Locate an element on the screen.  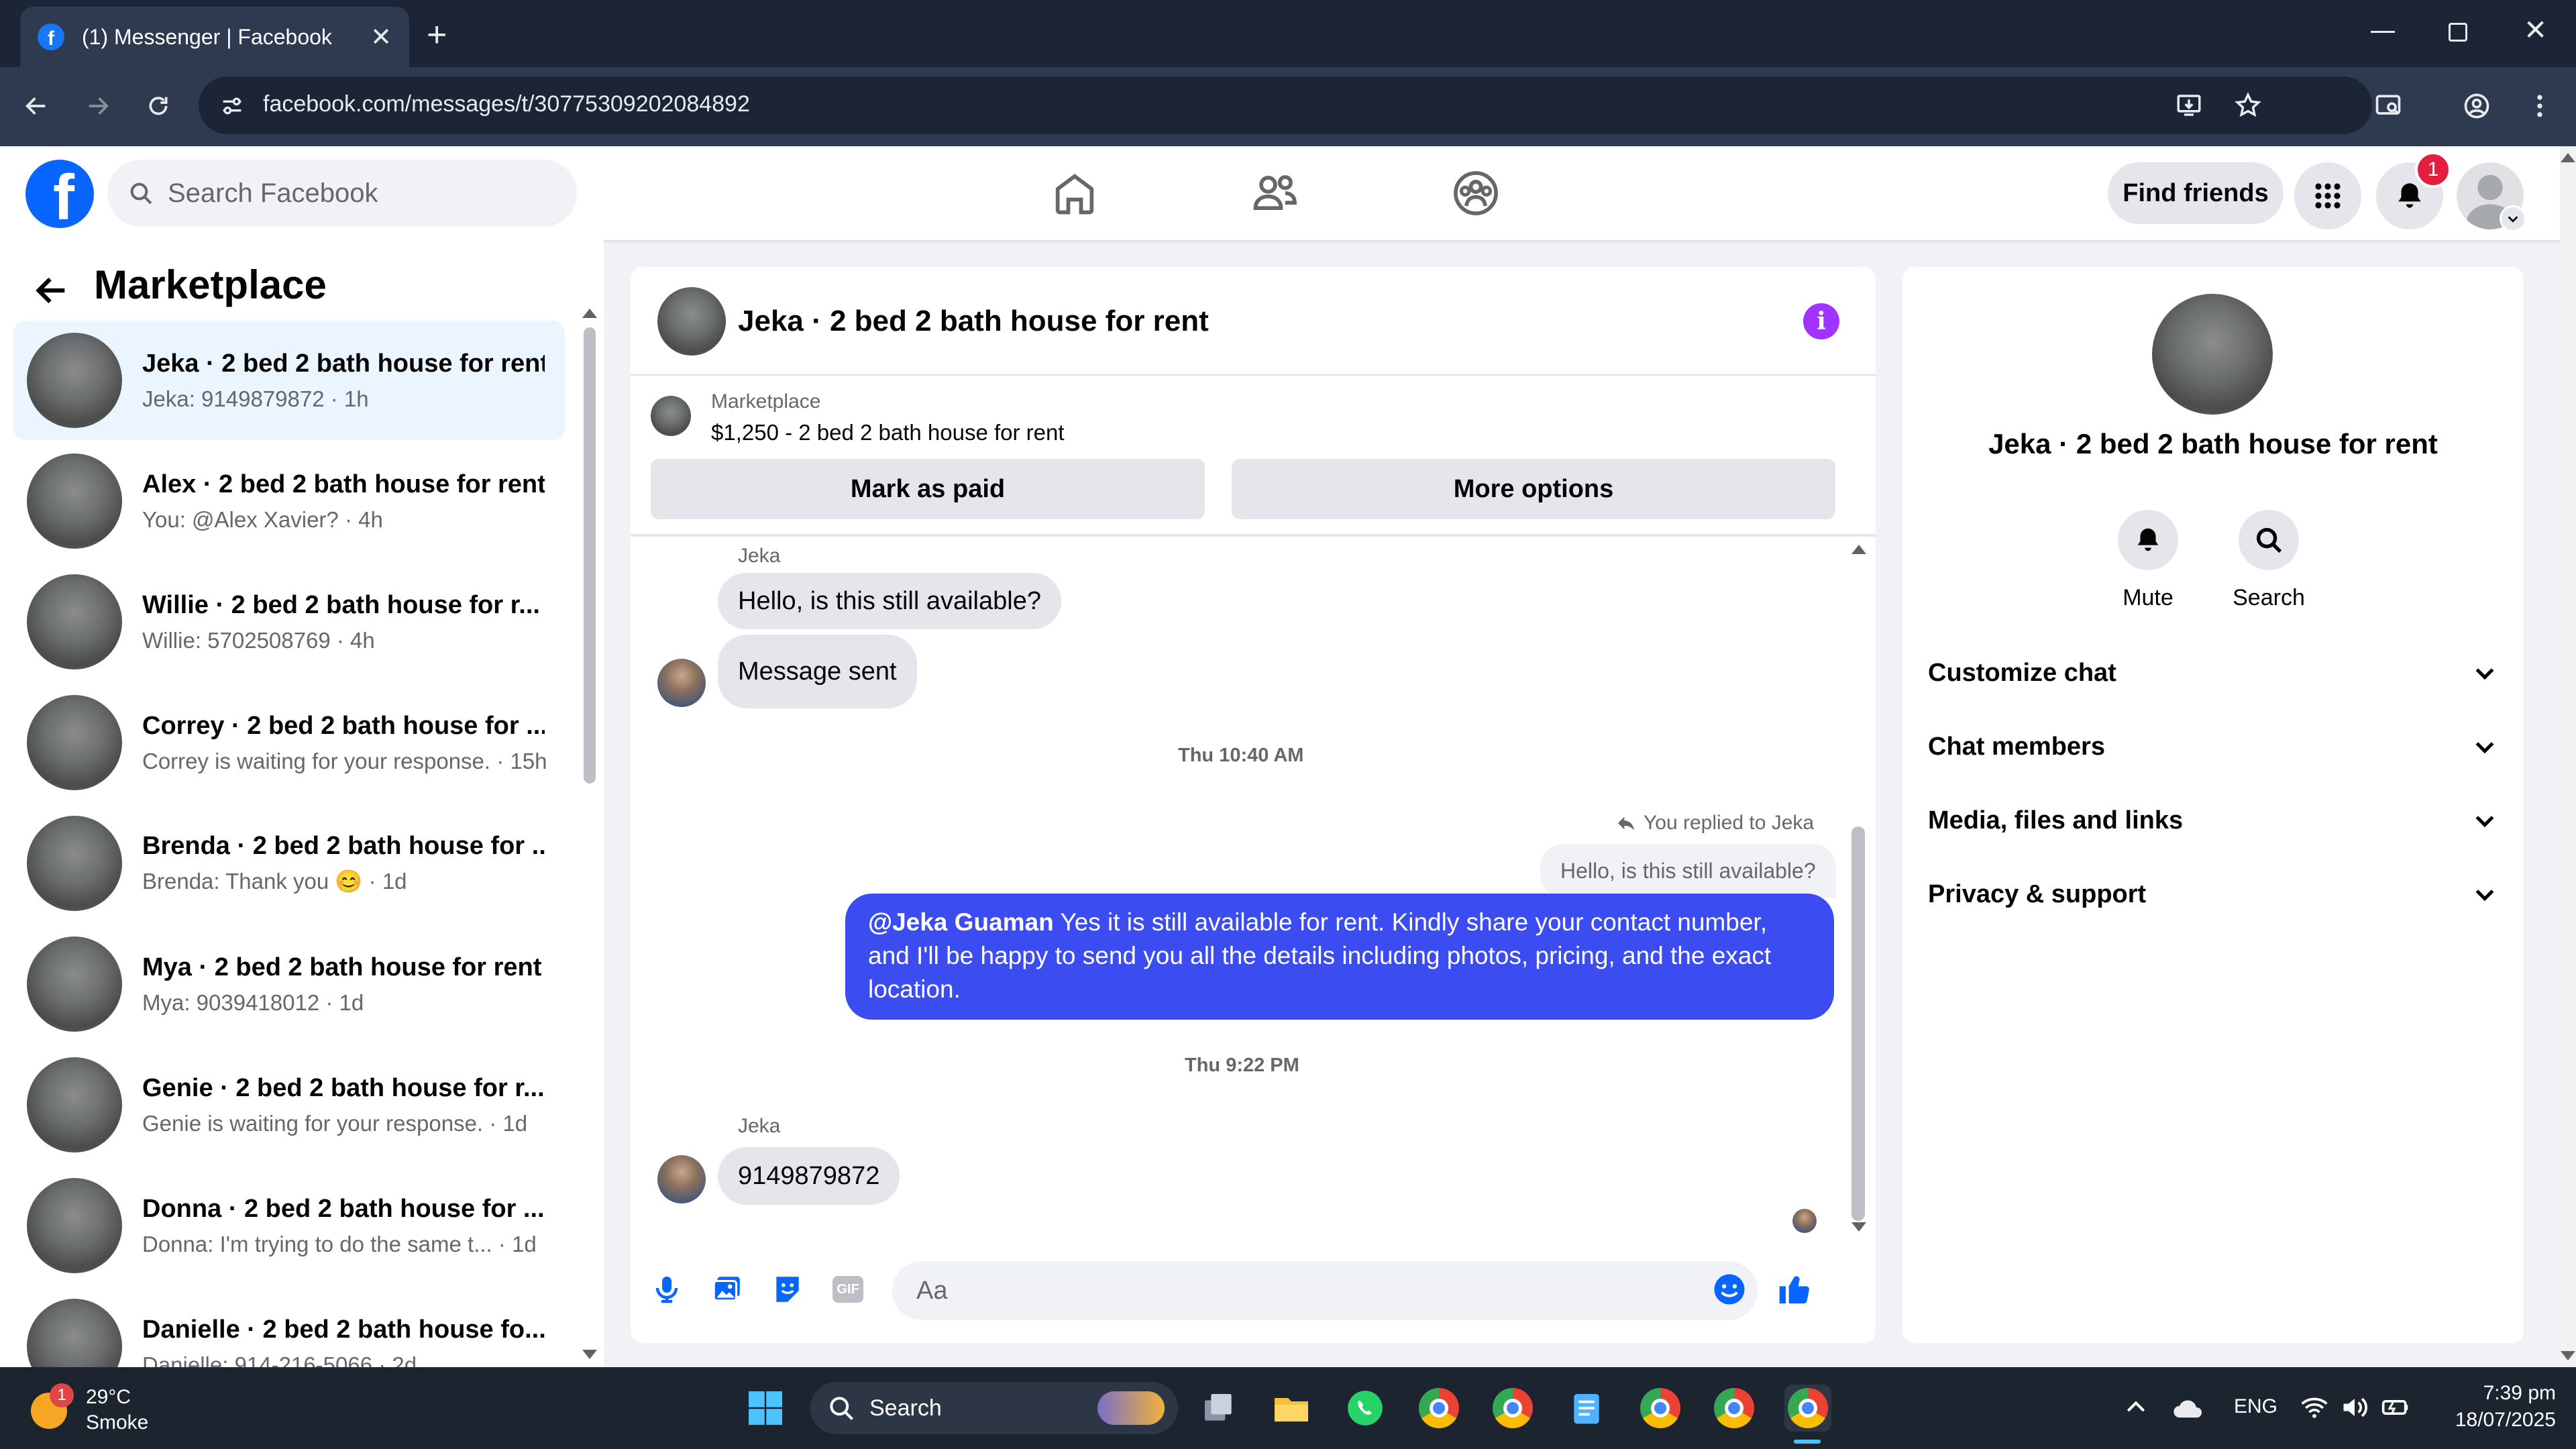
groups-icon is located at coordinates (1475, 193).